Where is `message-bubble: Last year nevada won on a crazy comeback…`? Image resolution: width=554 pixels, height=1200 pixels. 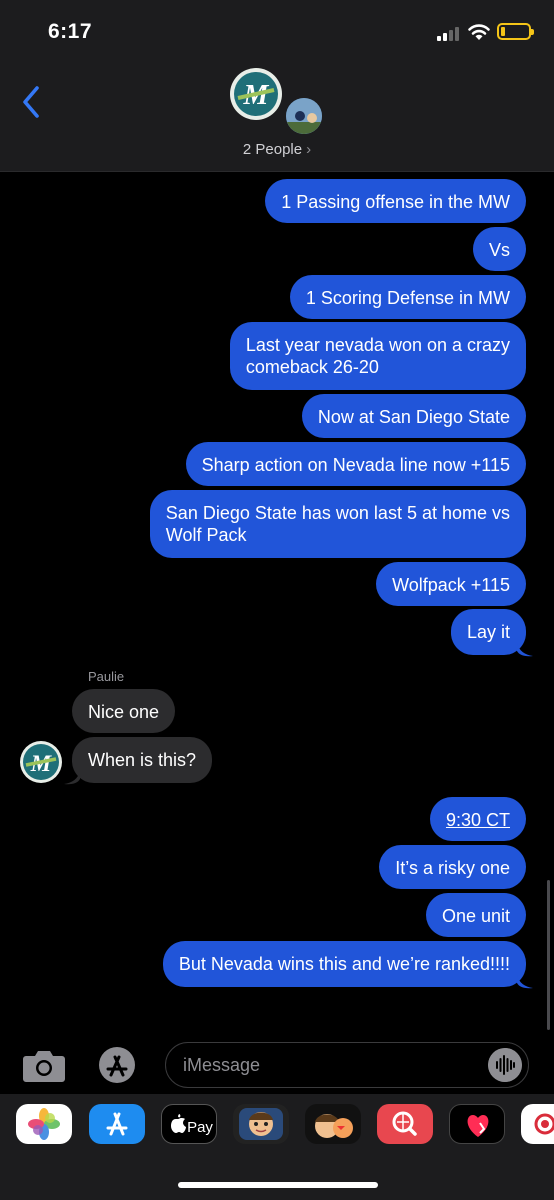
message-bubble: Last year nevada won on a crazy comeback… is located at coordinates (377, 356).